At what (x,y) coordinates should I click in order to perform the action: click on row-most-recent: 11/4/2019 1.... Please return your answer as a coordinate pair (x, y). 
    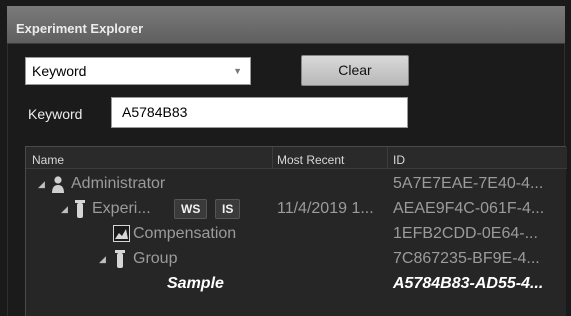
    Looking at the image, I should click on (325, 208).